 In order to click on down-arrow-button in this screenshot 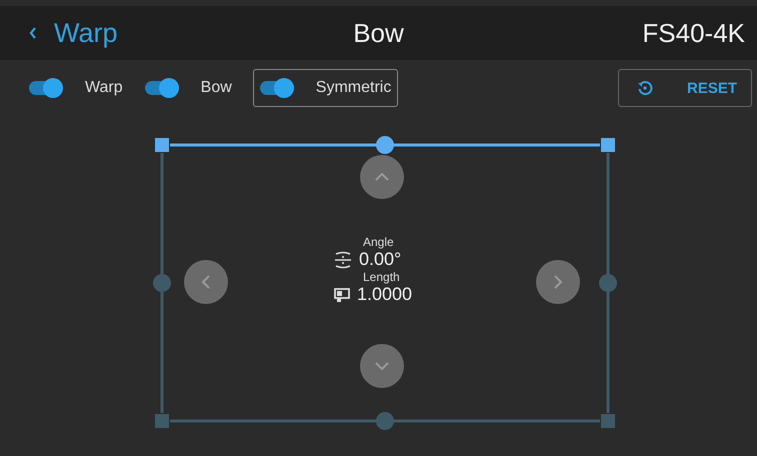, I will do `click(382, 366)`.